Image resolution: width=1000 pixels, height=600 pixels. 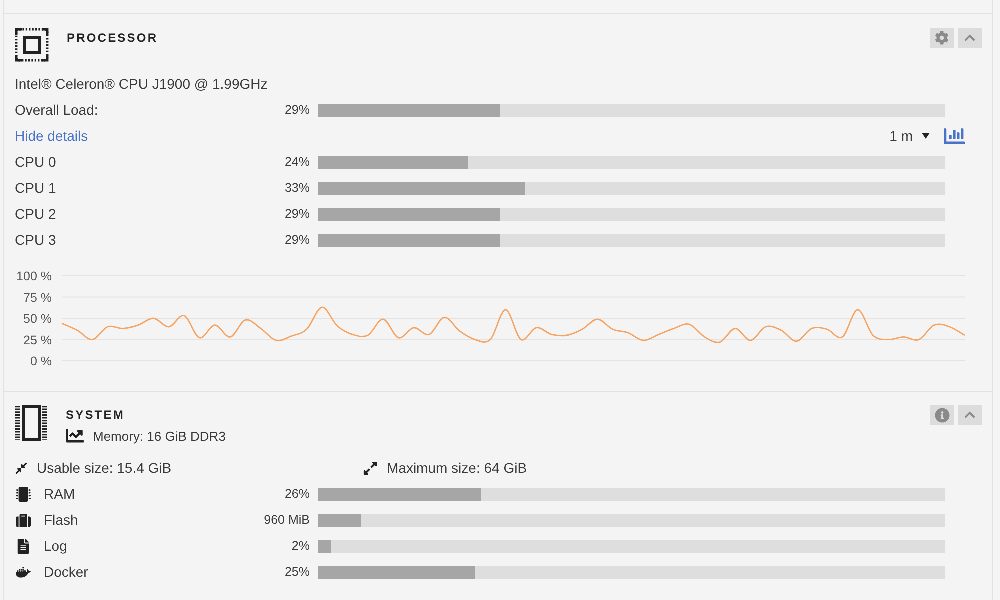 I want to click on storage-label: RAM, so click(x=60, y=494).